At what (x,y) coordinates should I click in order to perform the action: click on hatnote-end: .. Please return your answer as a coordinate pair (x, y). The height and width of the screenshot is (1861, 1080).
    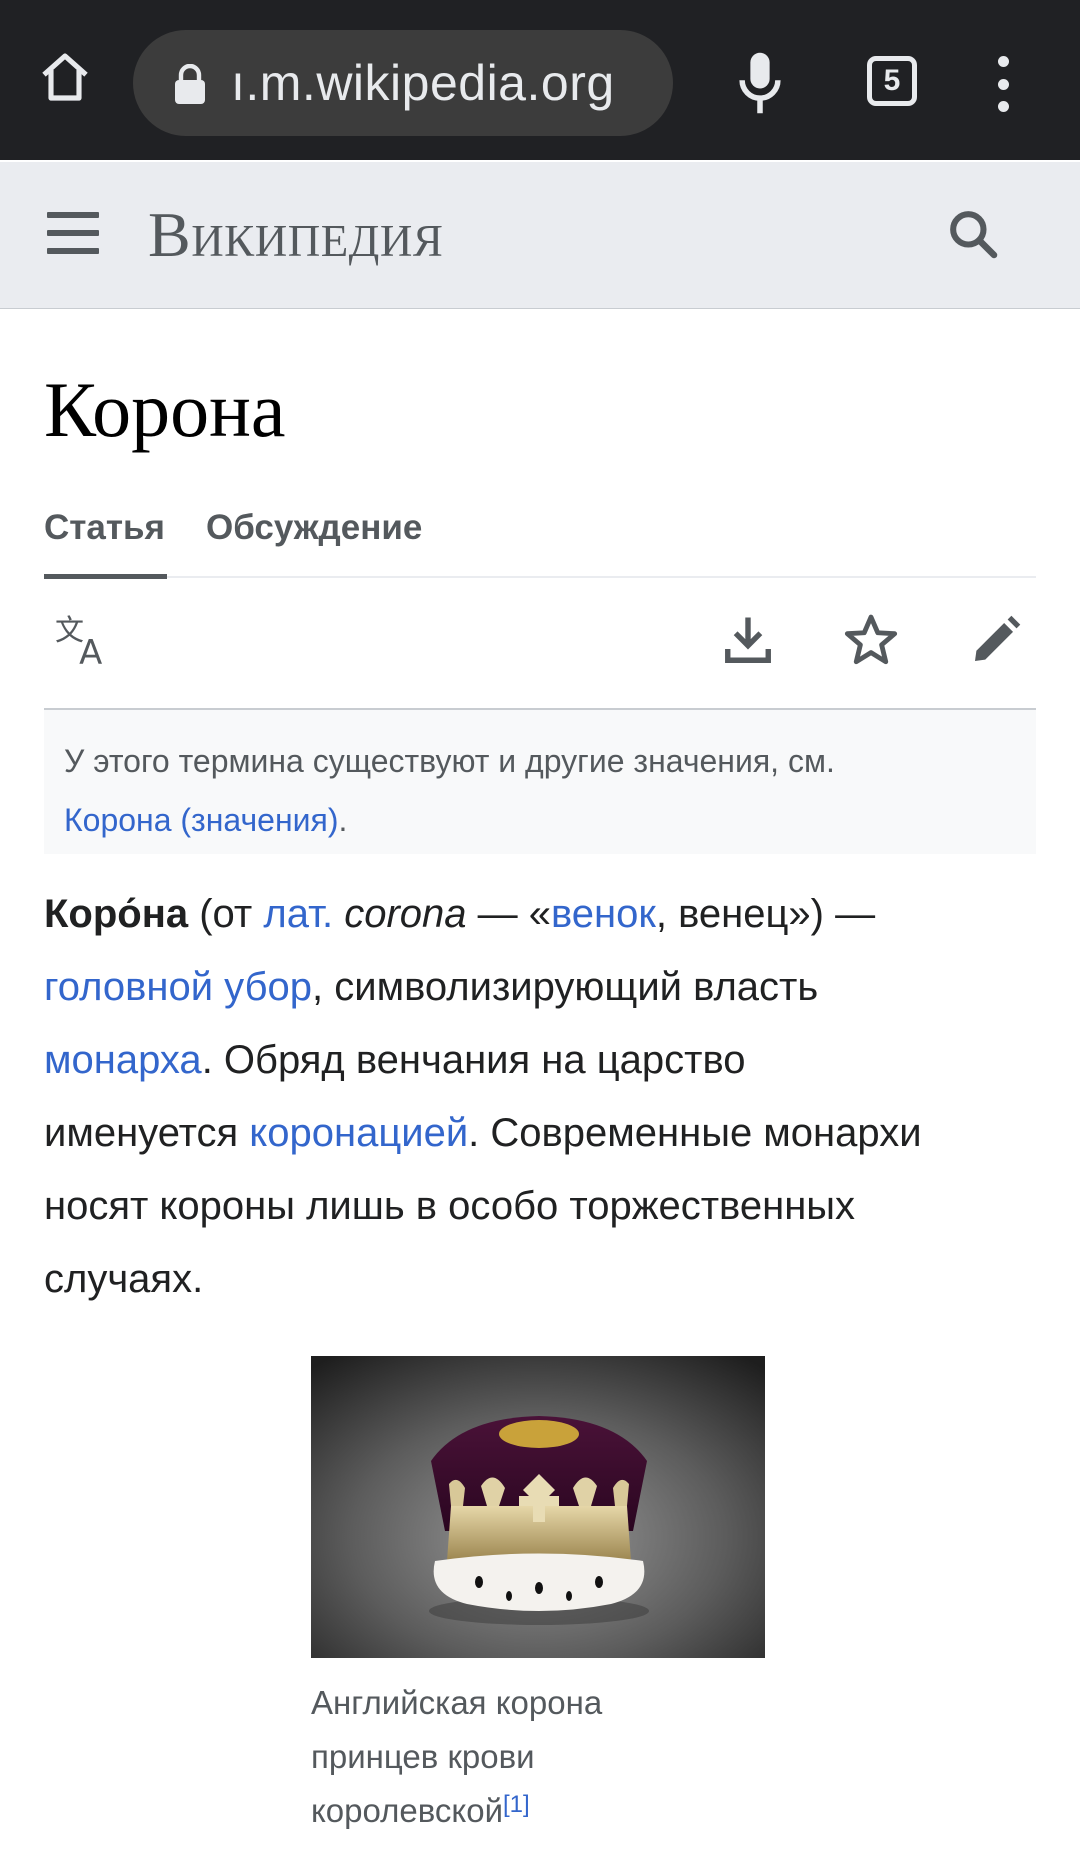
    Looking at the image, I should click on (343, 820).